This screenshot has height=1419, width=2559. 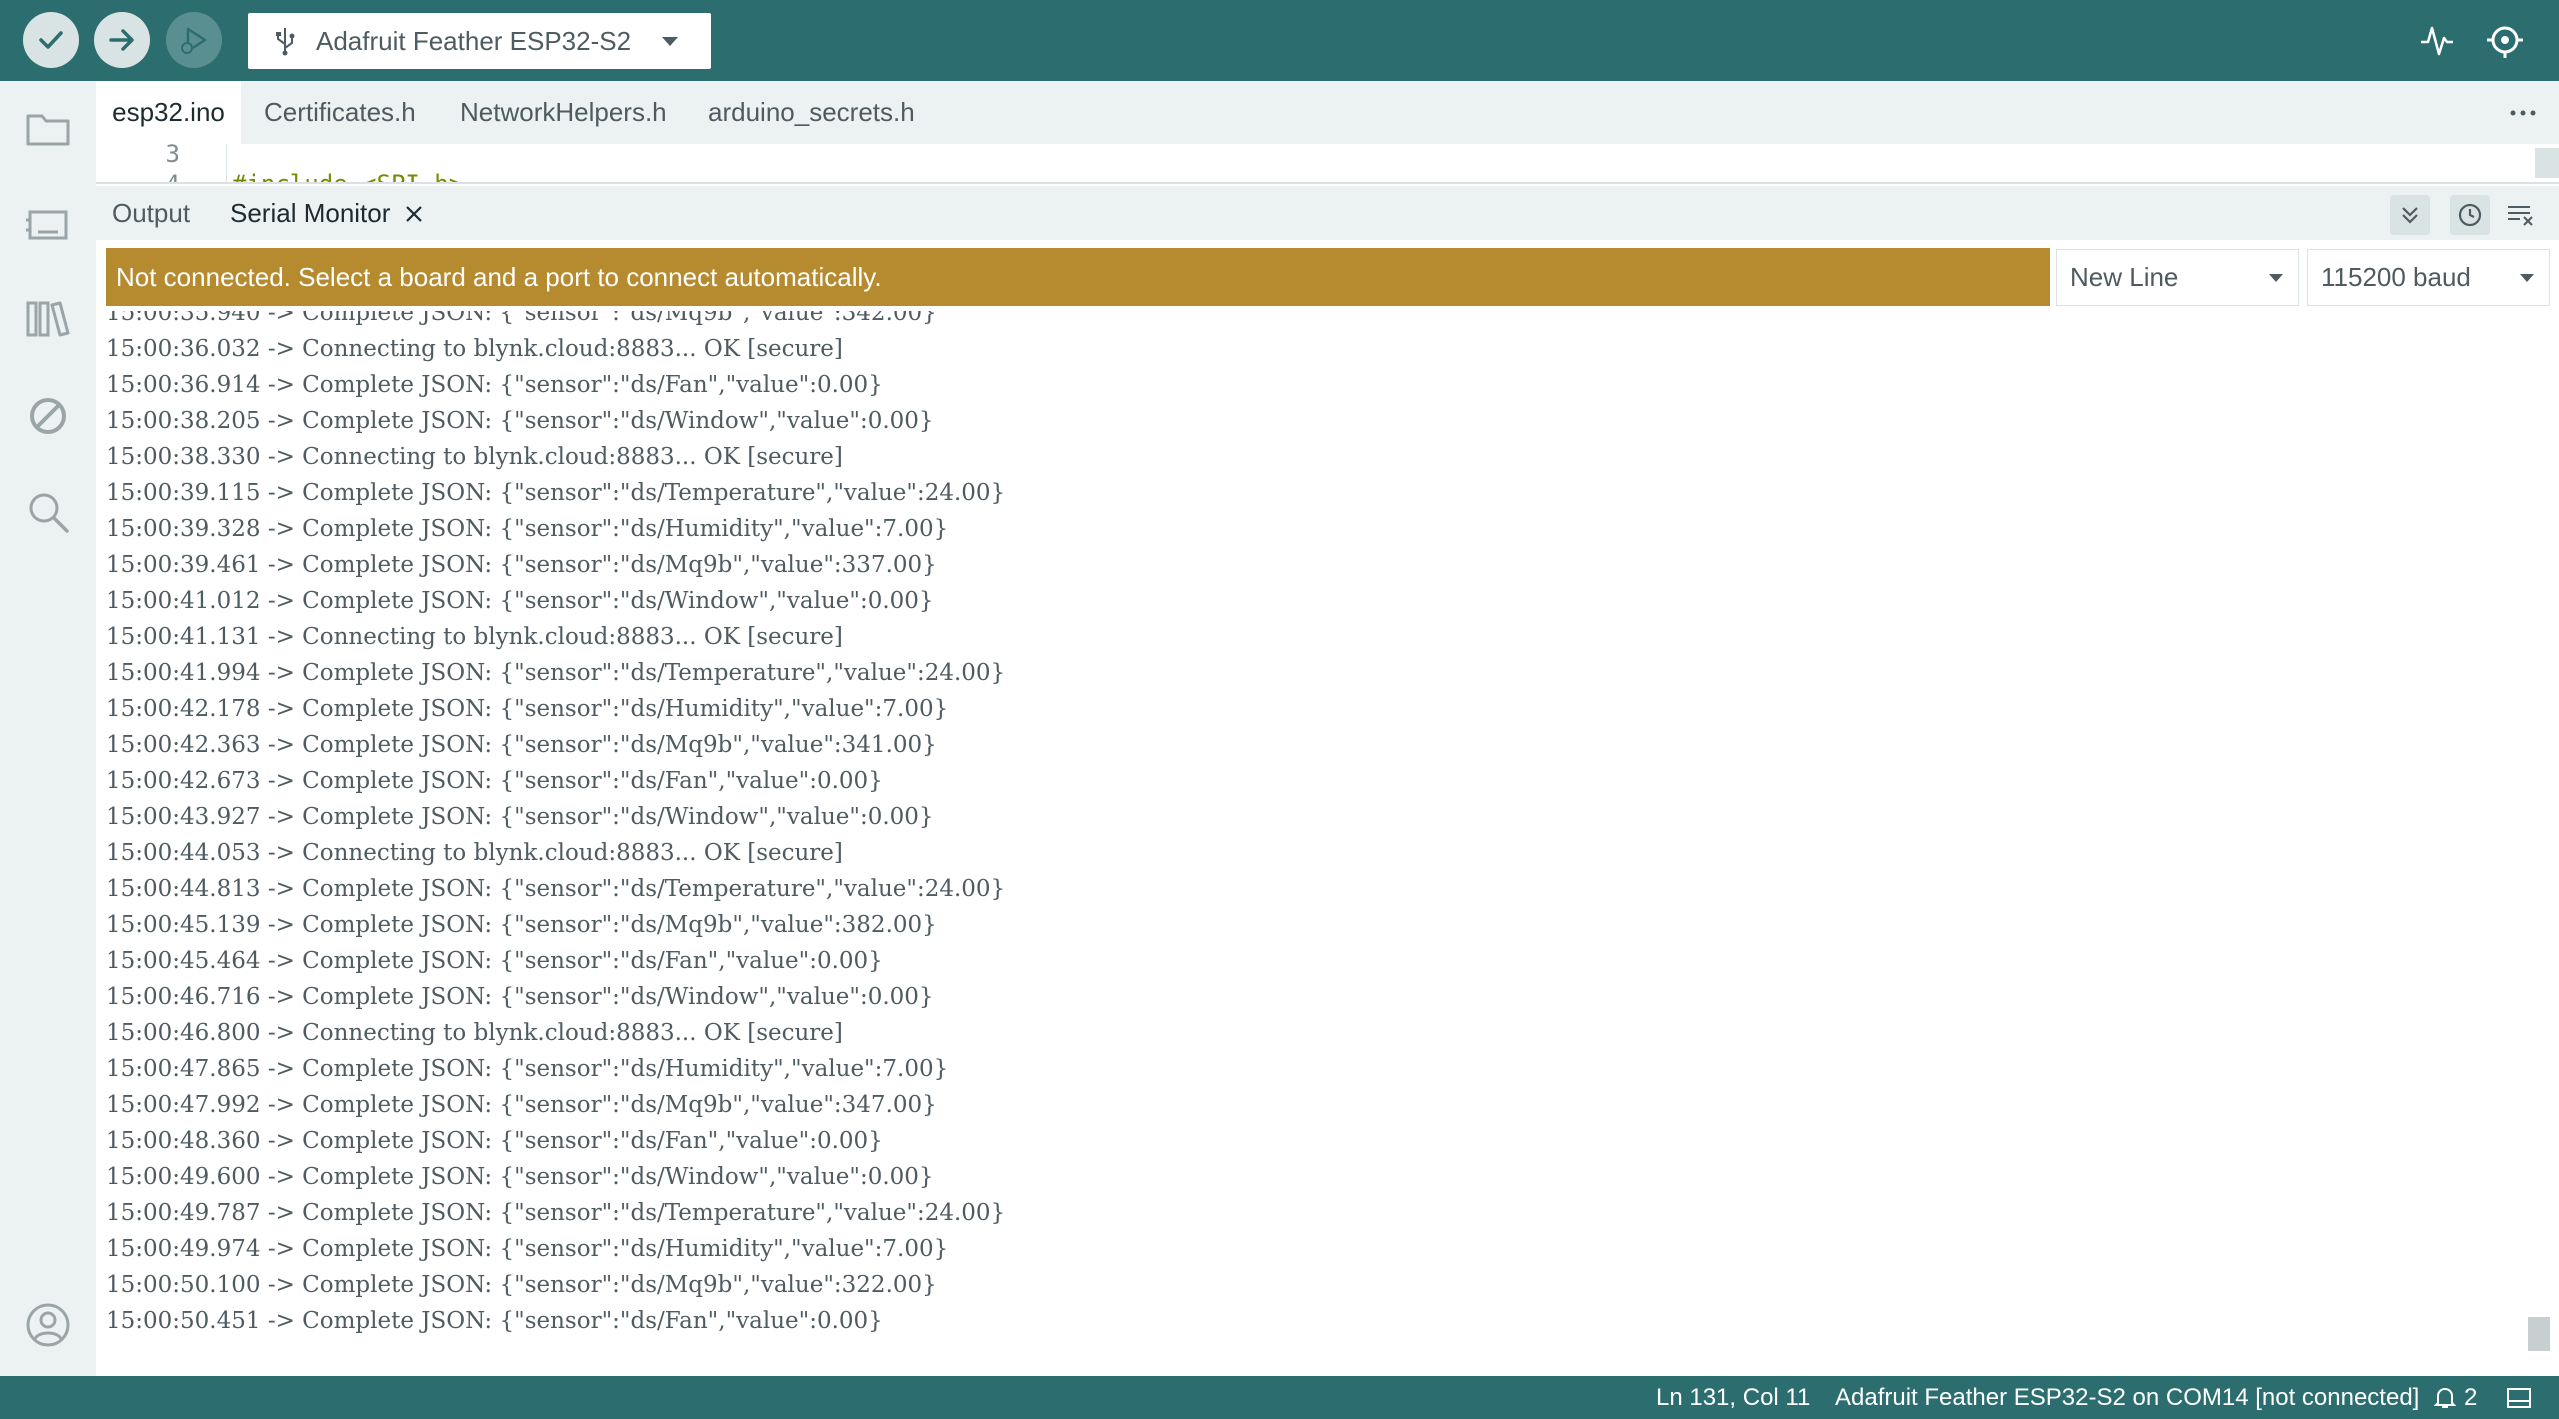 I want to click on tab-serial-monitor: Serial Monitor, so click(x=310, y=213).